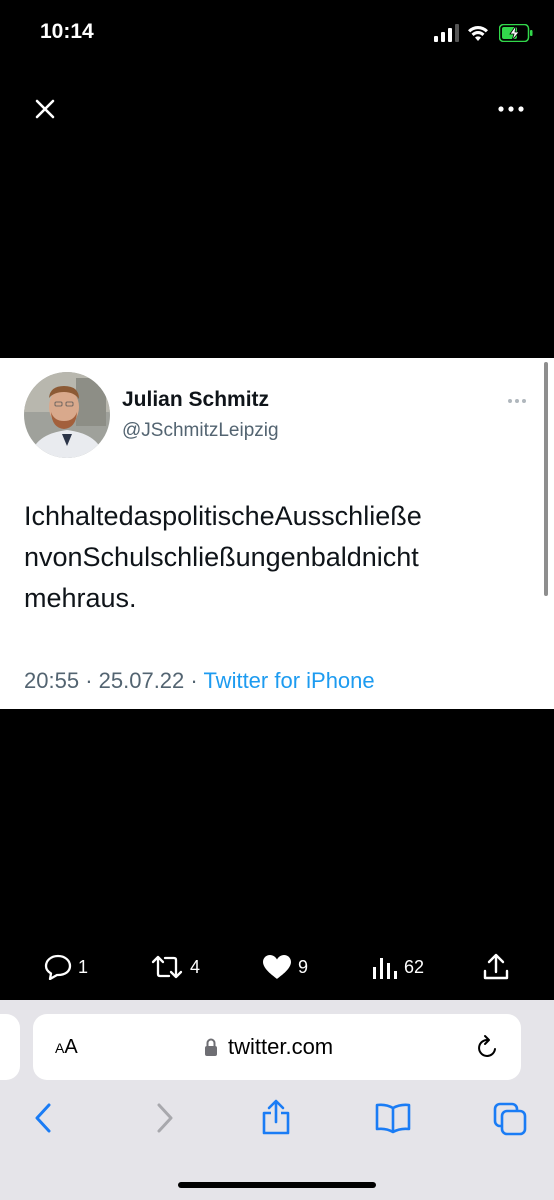 The image size is (554, 1200). Describe the element at coordinates (164, 1118) in the screenshot. I see `forward-icon` at that location.